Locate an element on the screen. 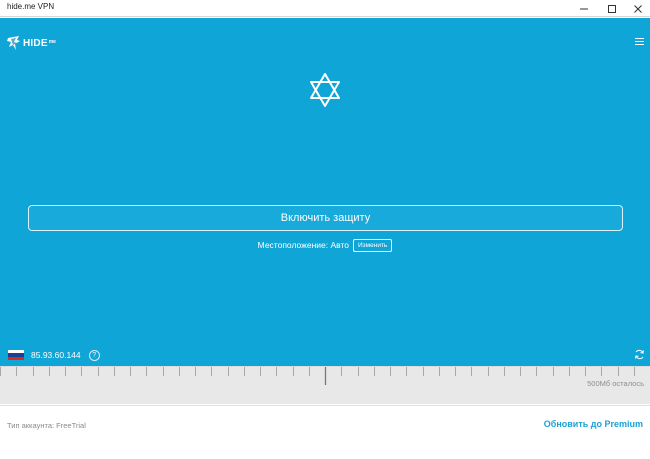 The width and height of the screenshot is (650, 459). change-location-button: Изменить is located at coordinates (373, 245).